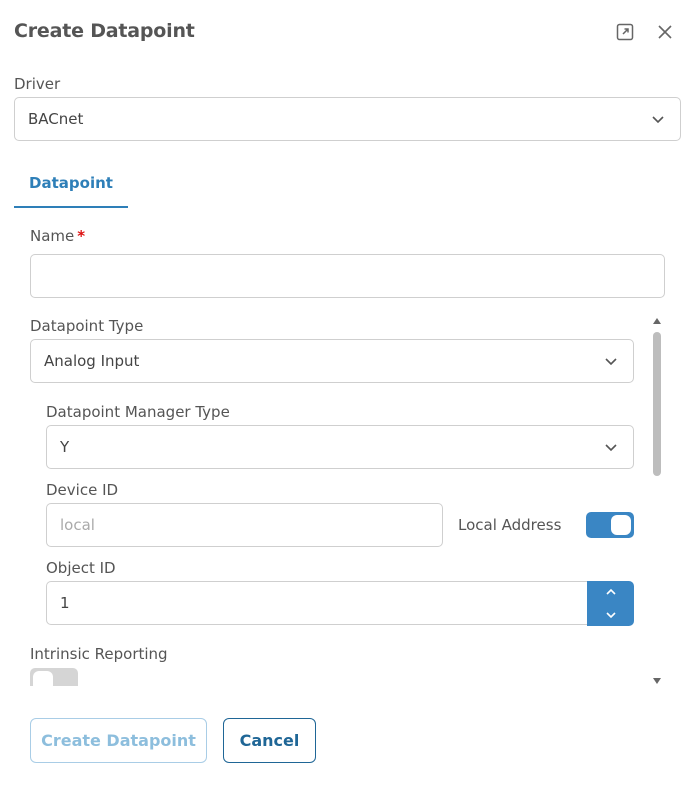 Image resolution: width=691 pixels, height=787 pixels. What do you see at coordinates (332, 361) in the screenshot?
I see `datapoint-type-select: Analog Input` at bounding box center [332, 361].